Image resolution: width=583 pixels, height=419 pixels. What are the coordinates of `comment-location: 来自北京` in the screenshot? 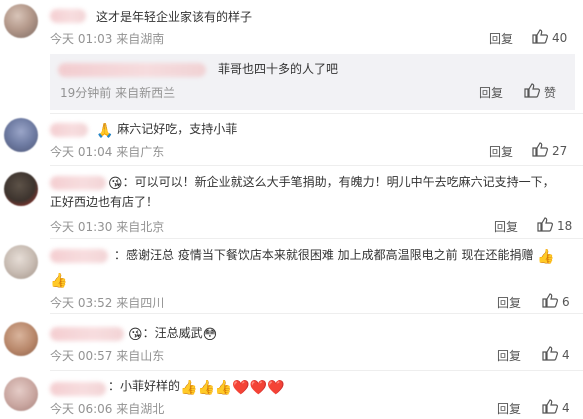 It's located at (140, 227).